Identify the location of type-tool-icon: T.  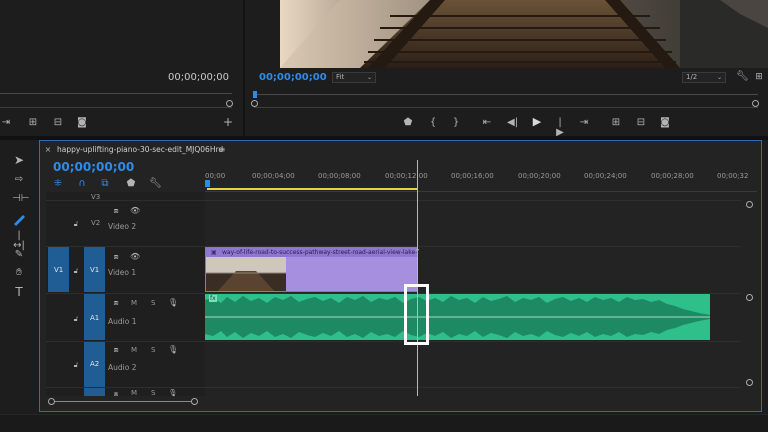
(19, 292).